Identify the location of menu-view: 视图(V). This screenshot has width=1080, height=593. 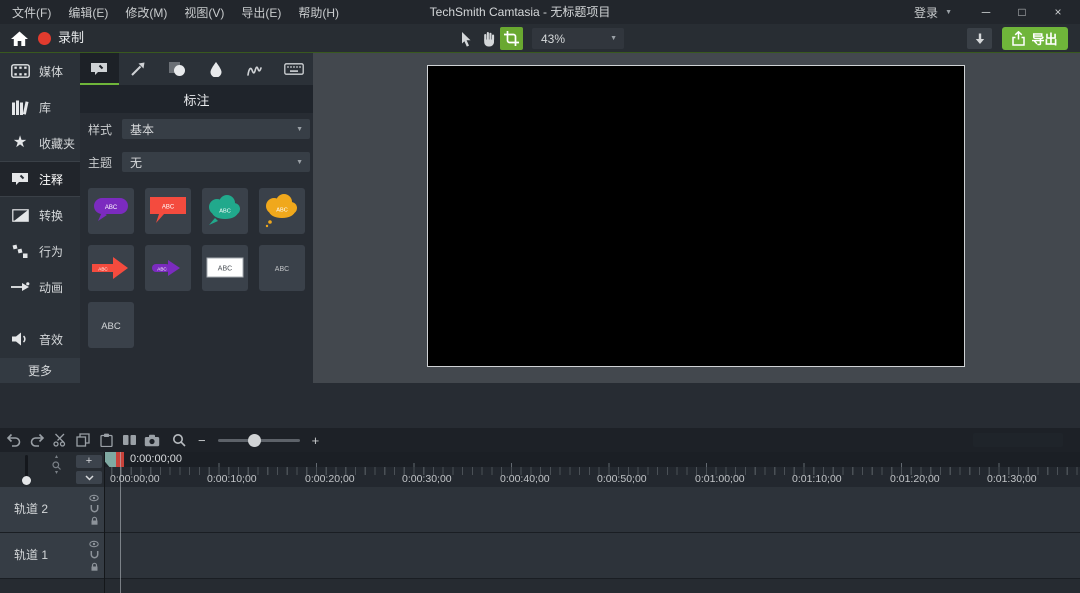
(204, 12).